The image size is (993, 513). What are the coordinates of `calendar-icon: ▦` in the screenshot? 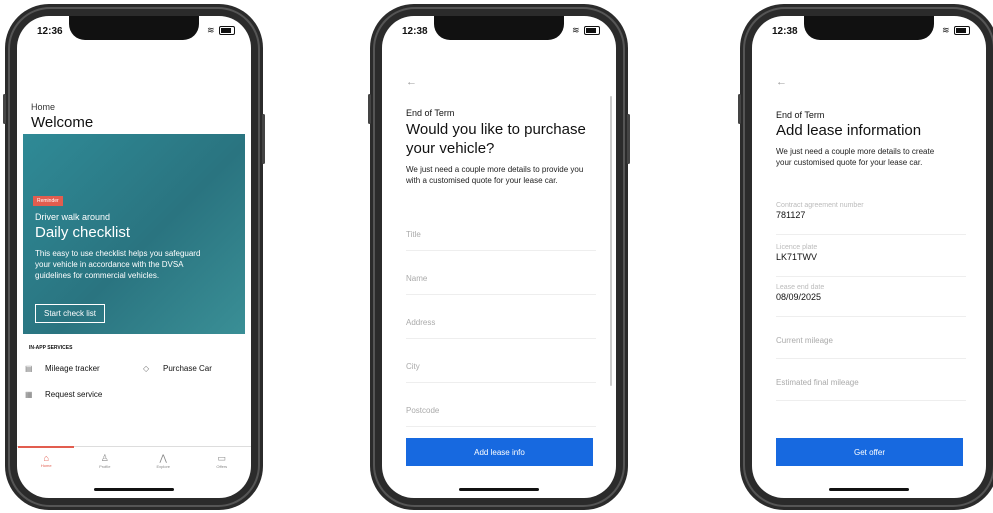 It's located at (29, 394).